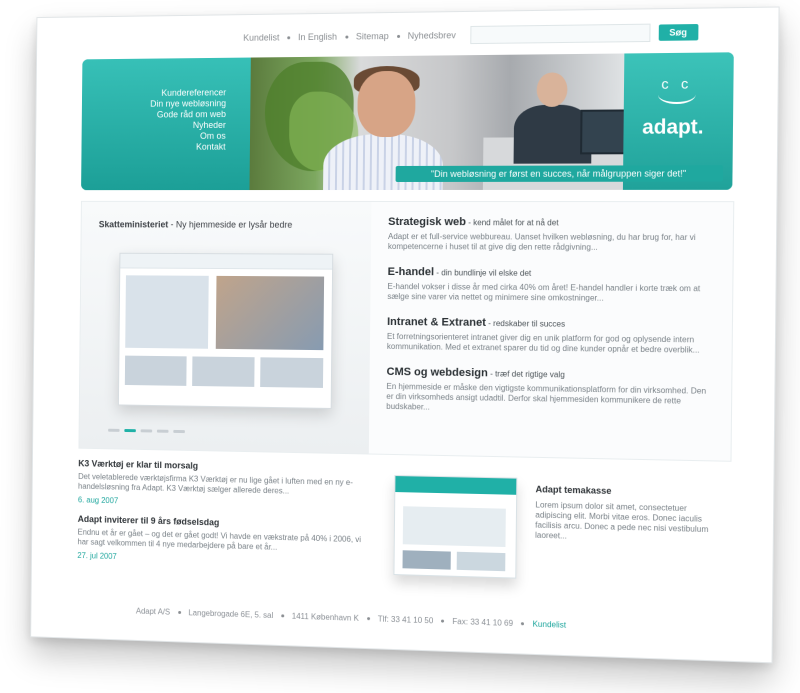  Describe the element at coordinates (406, 619) in the screenshot. I see `footer-phone: Tlf: 33 41 10 50` at that location.